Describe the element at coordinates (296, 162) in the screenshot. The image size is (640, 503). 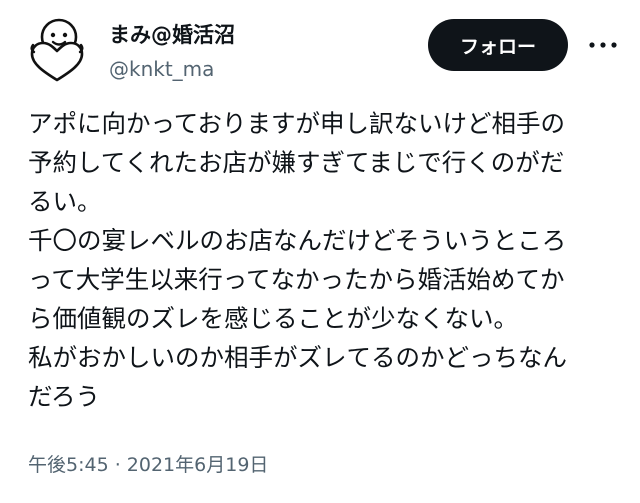
I see `tweet-line: 予約してくれたお店が嫌すぎてまじで行くのがだ` at that location.